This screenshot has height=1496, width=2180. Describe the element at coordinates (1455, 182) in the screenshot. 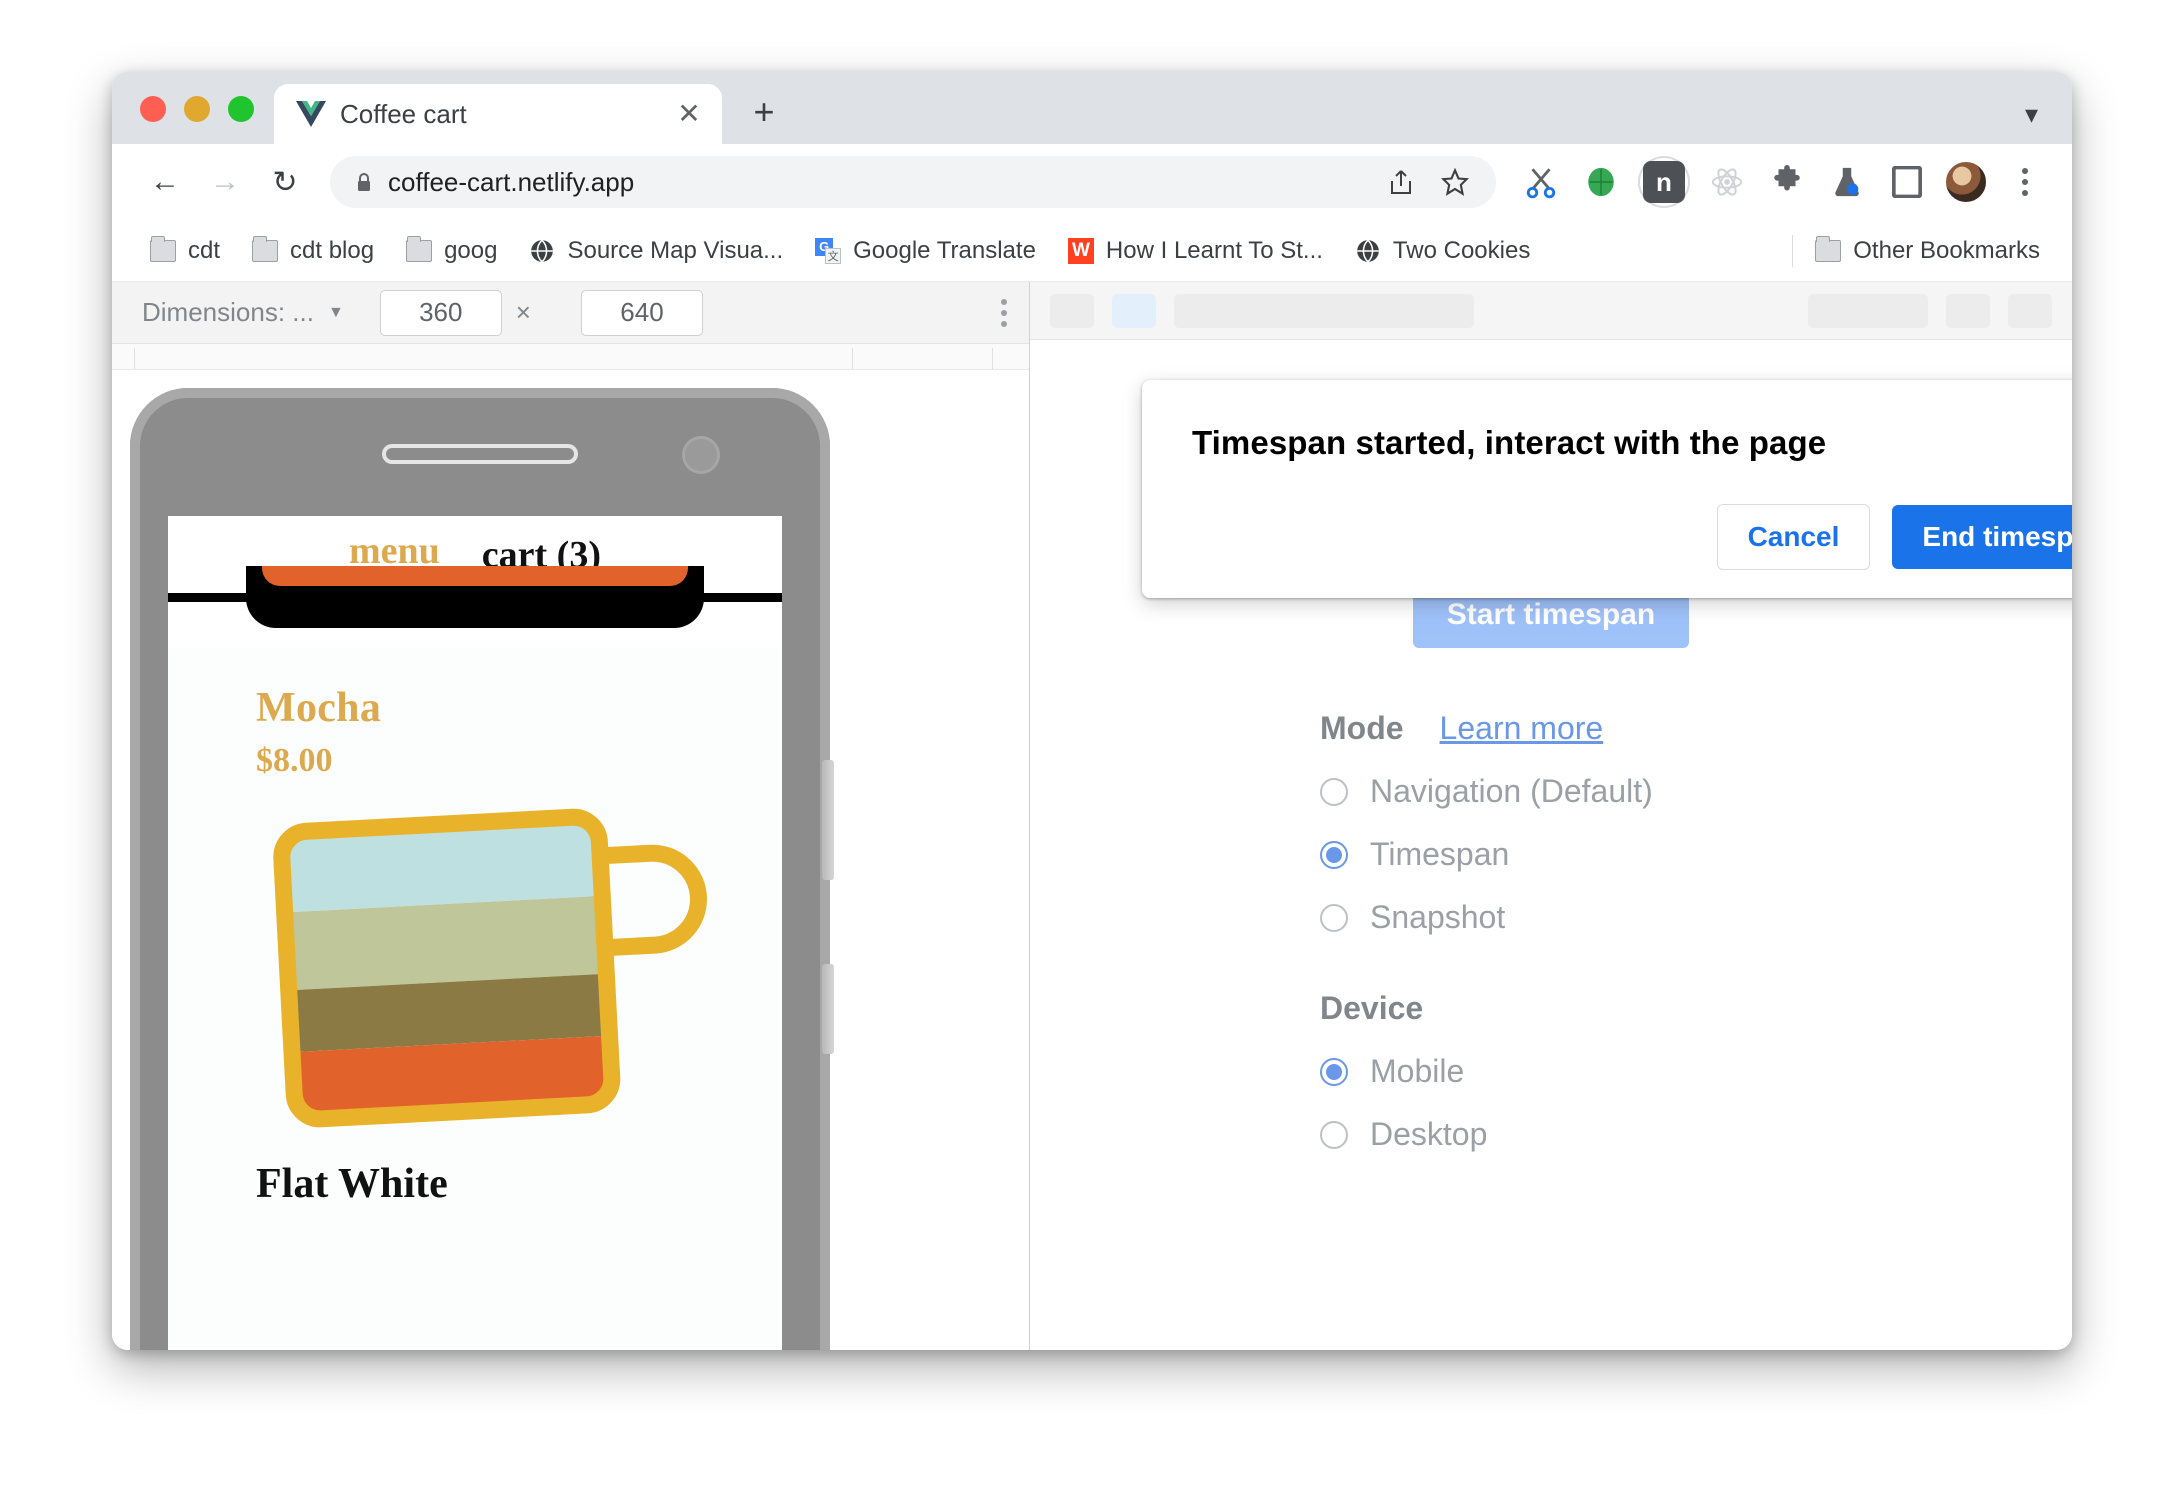

I see `star-icon` at that location.